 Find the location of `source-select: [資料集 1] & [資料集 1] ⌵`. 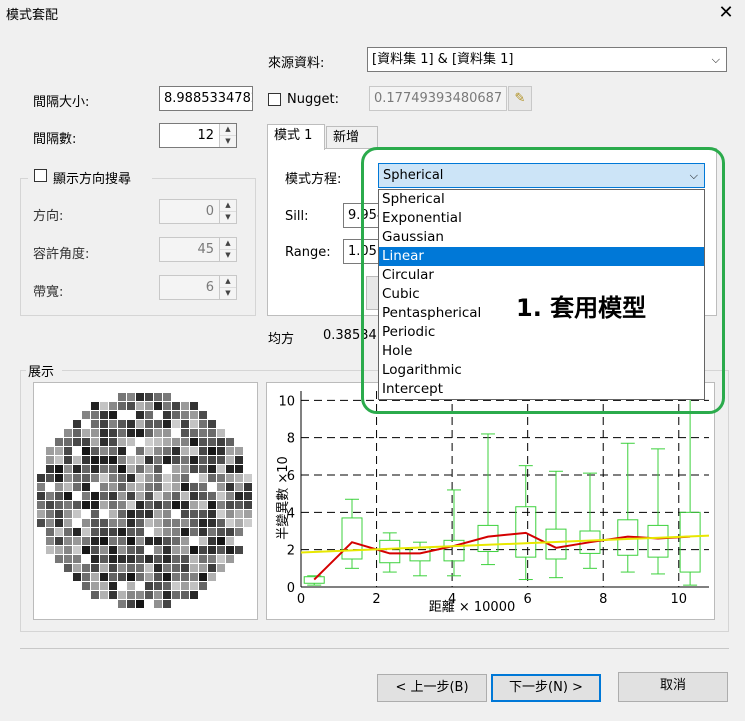

source-select: [資料集 1] & [資料集 1] ⌵ is located at coordinates (547, 59).